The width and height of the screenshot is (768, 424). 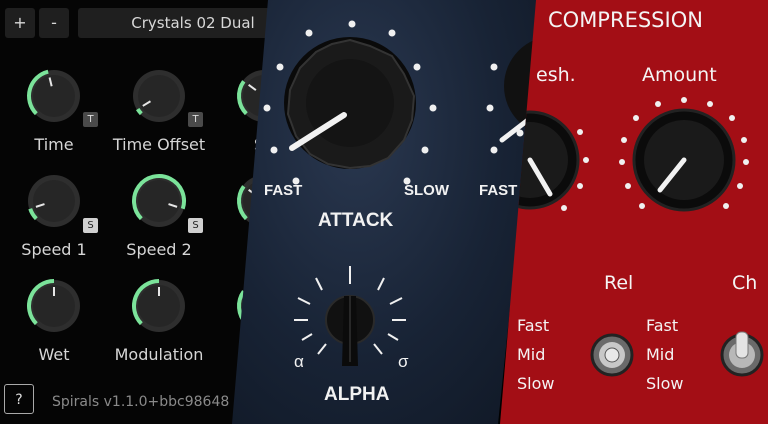 What do you see at coordinates (20, 23) in the screenshot?
I see `add-preset-button: +` at bounding box center [20, 23].